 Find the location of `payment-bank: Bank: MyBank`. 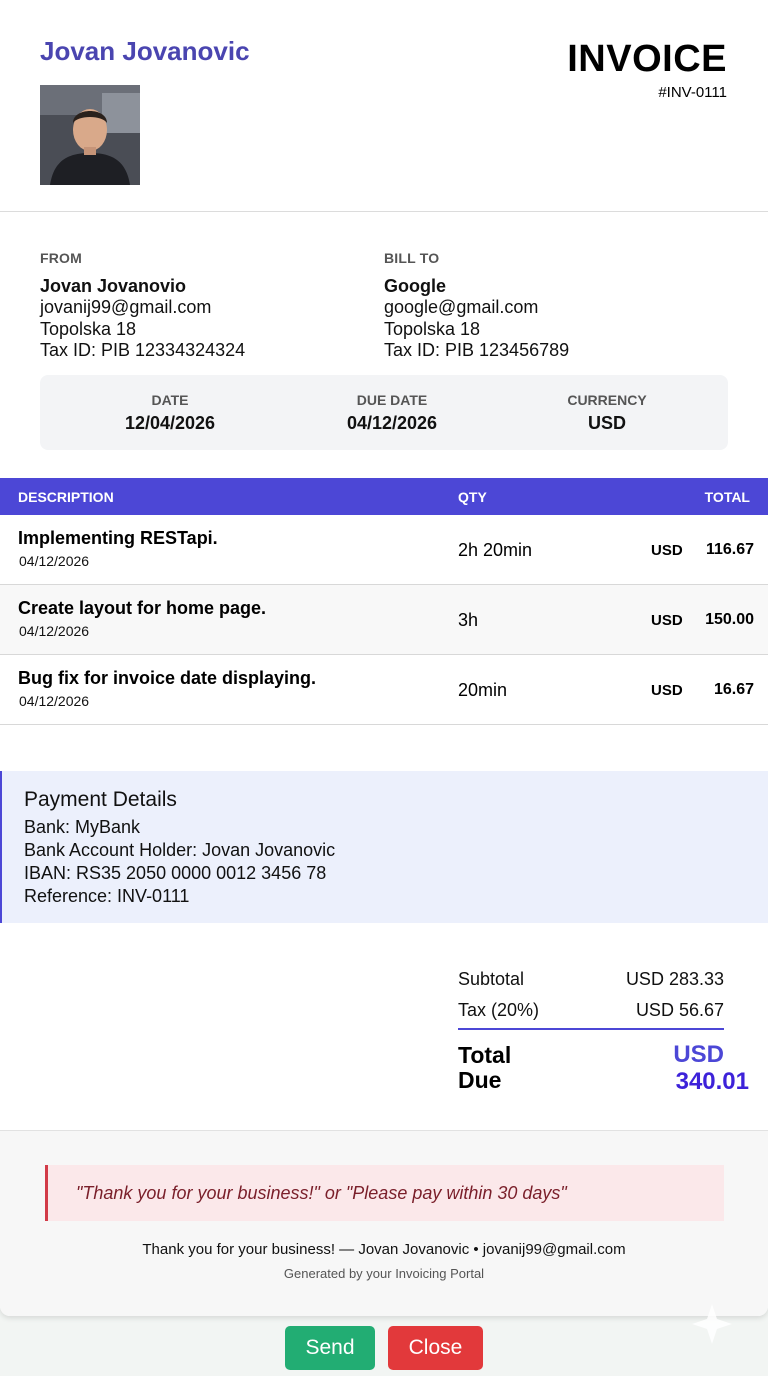

payment-bank: Bank: MyBank is located at coordinates (82, 827).